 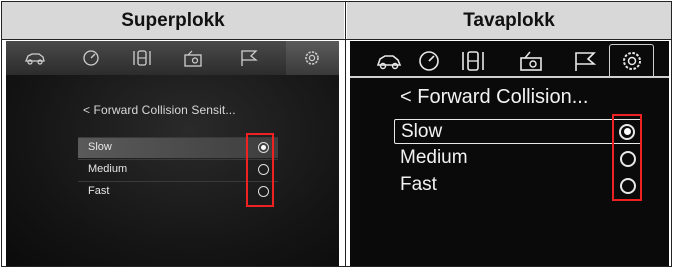 What do you see at coordinates (173, 20) in the screenshot?
I see `column-header-super: Superplokk` at bounding box center [173, 20].